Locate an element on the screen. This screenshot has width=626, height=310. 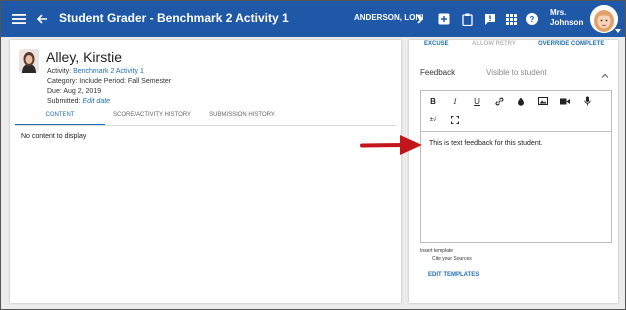
editor-toolbar: B I U ±√ is located at coordinates (516, 111).